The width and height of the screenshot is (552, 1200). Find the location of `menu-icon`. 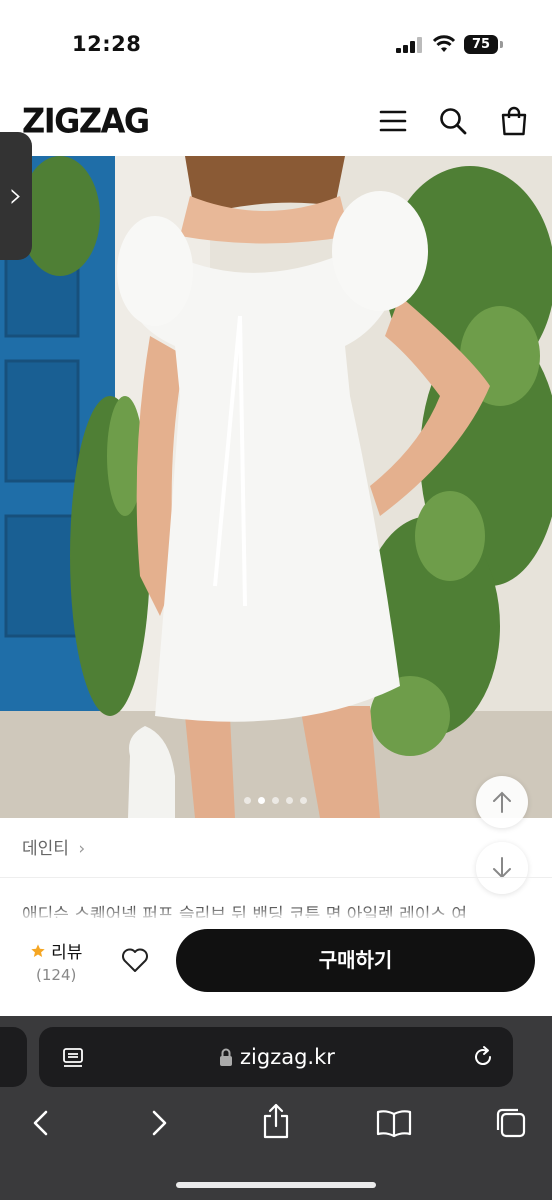

menu-icon is located at coordinates (393, 121).